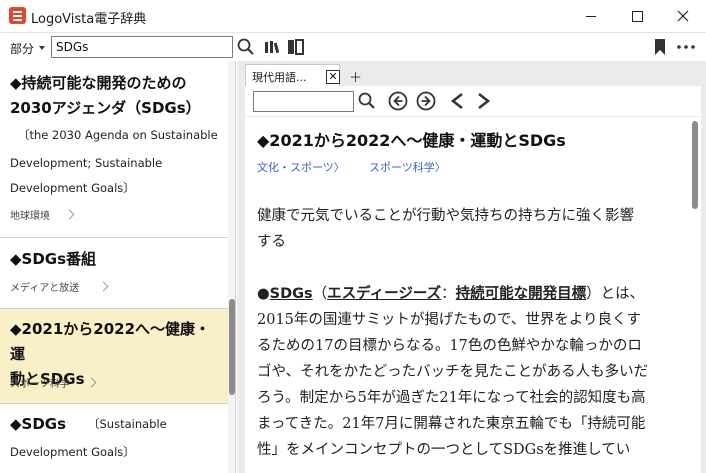 The height and width of the screenshot is (473, 706). I want to click on colon: ：, so click(448, 294).